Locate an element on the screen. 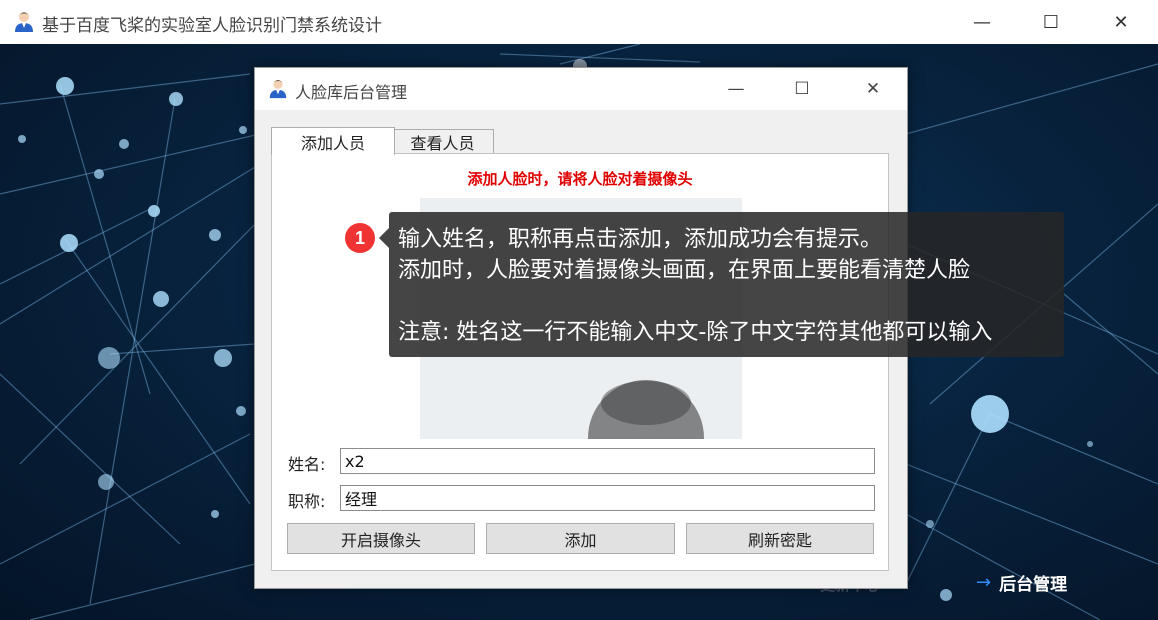 The height and width of the screenshot is (620, 1158). tooltip-line-2: 添加时，人脸要对着摄像头画面，在界面上要能看清楚人脸 is located at coordinates (684, 270).